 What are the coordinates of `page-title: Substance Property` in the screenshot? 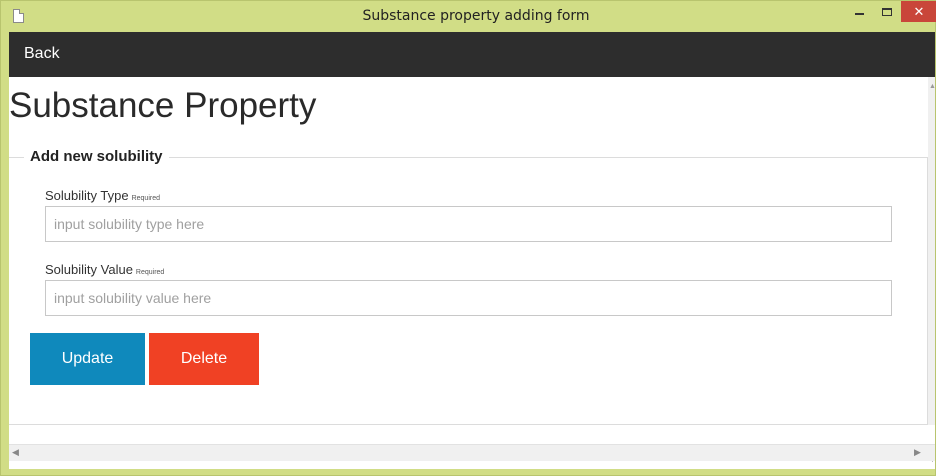 It's located at (163, 105).